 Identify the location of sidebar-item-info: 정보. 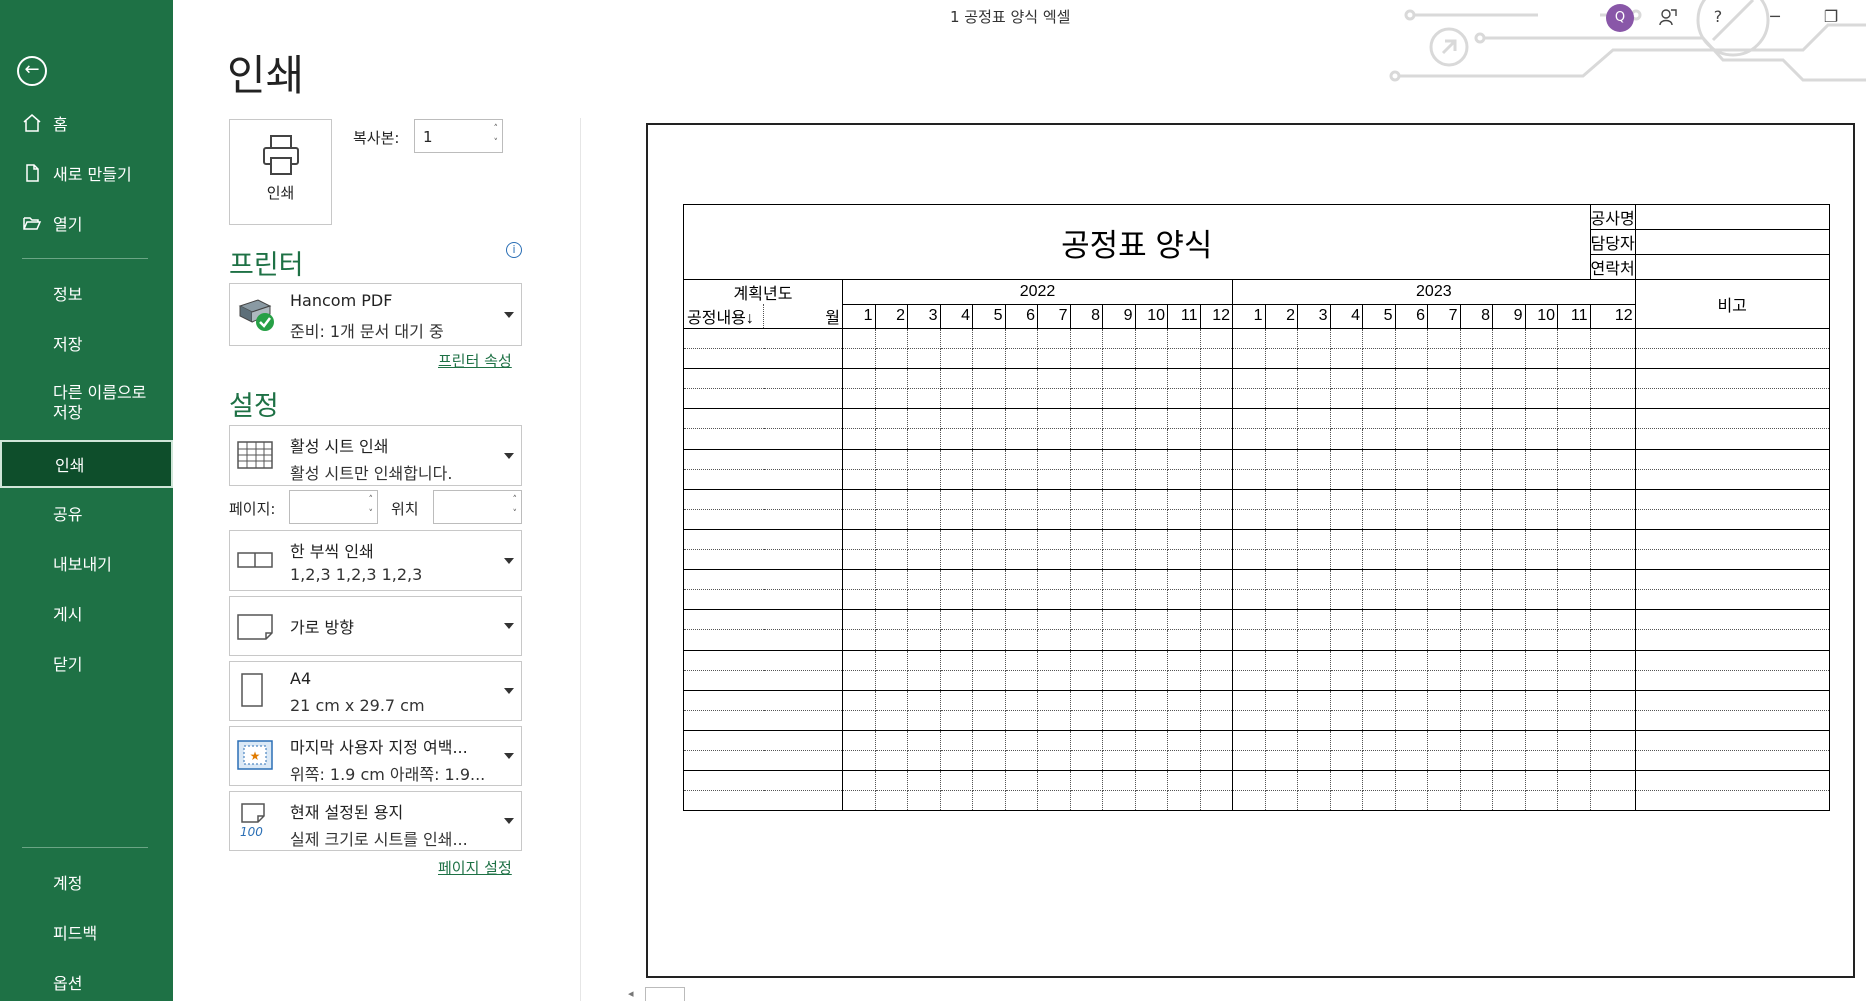
(86, 293).